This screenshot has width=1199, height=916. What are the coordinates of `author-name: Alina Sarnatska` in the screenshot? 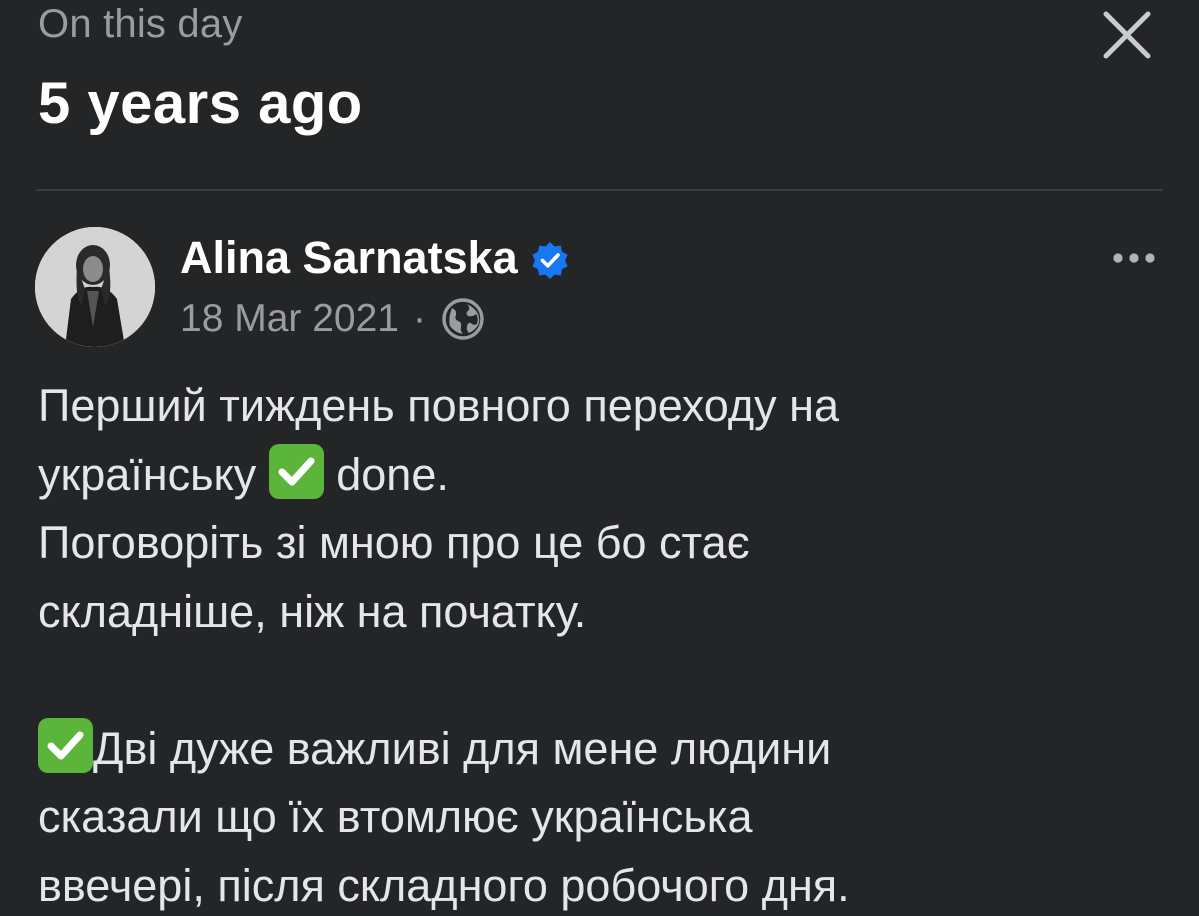 It's located at (349, 258).